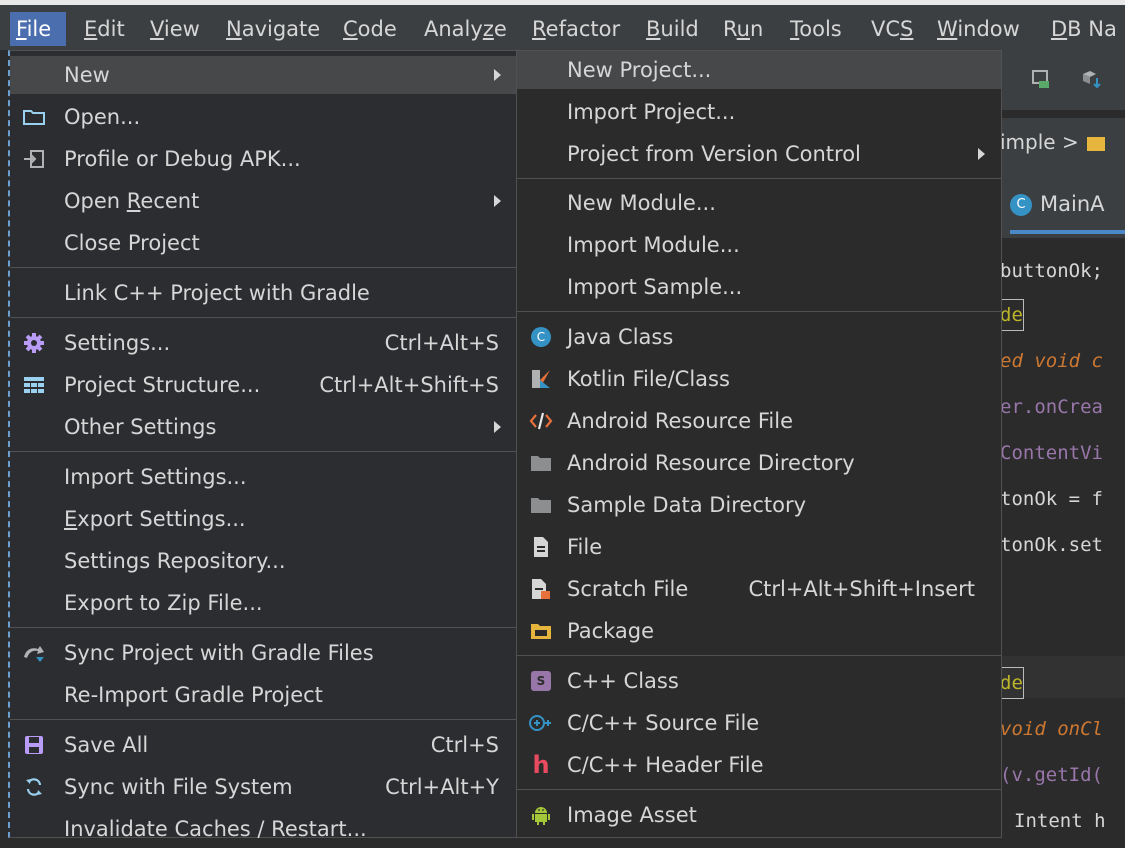 This screenshot has width=1125, height=848. I want to click on menu-item-scratch-file: Scratch File Ctrl+Alt+Shift+Insert, so click(759, 589).